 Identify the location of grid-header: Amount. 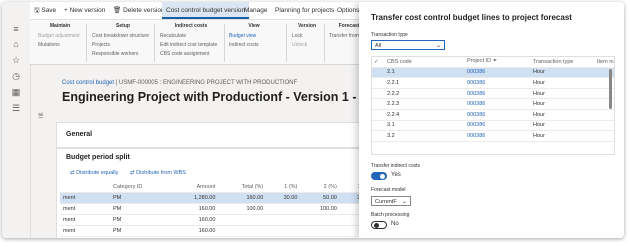
(195, 187).